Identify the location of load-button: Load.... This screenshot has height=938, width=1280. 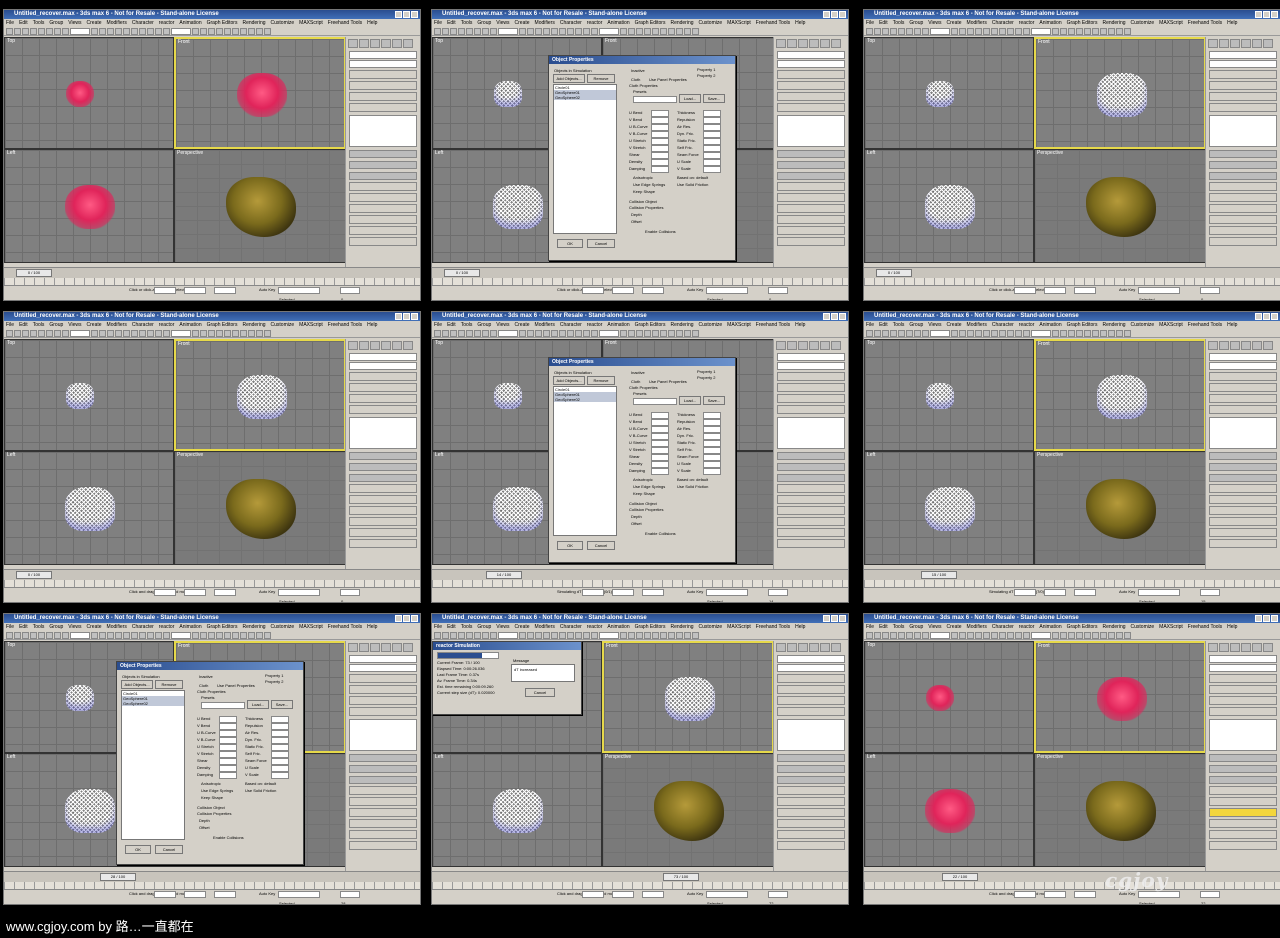
(690, 400).